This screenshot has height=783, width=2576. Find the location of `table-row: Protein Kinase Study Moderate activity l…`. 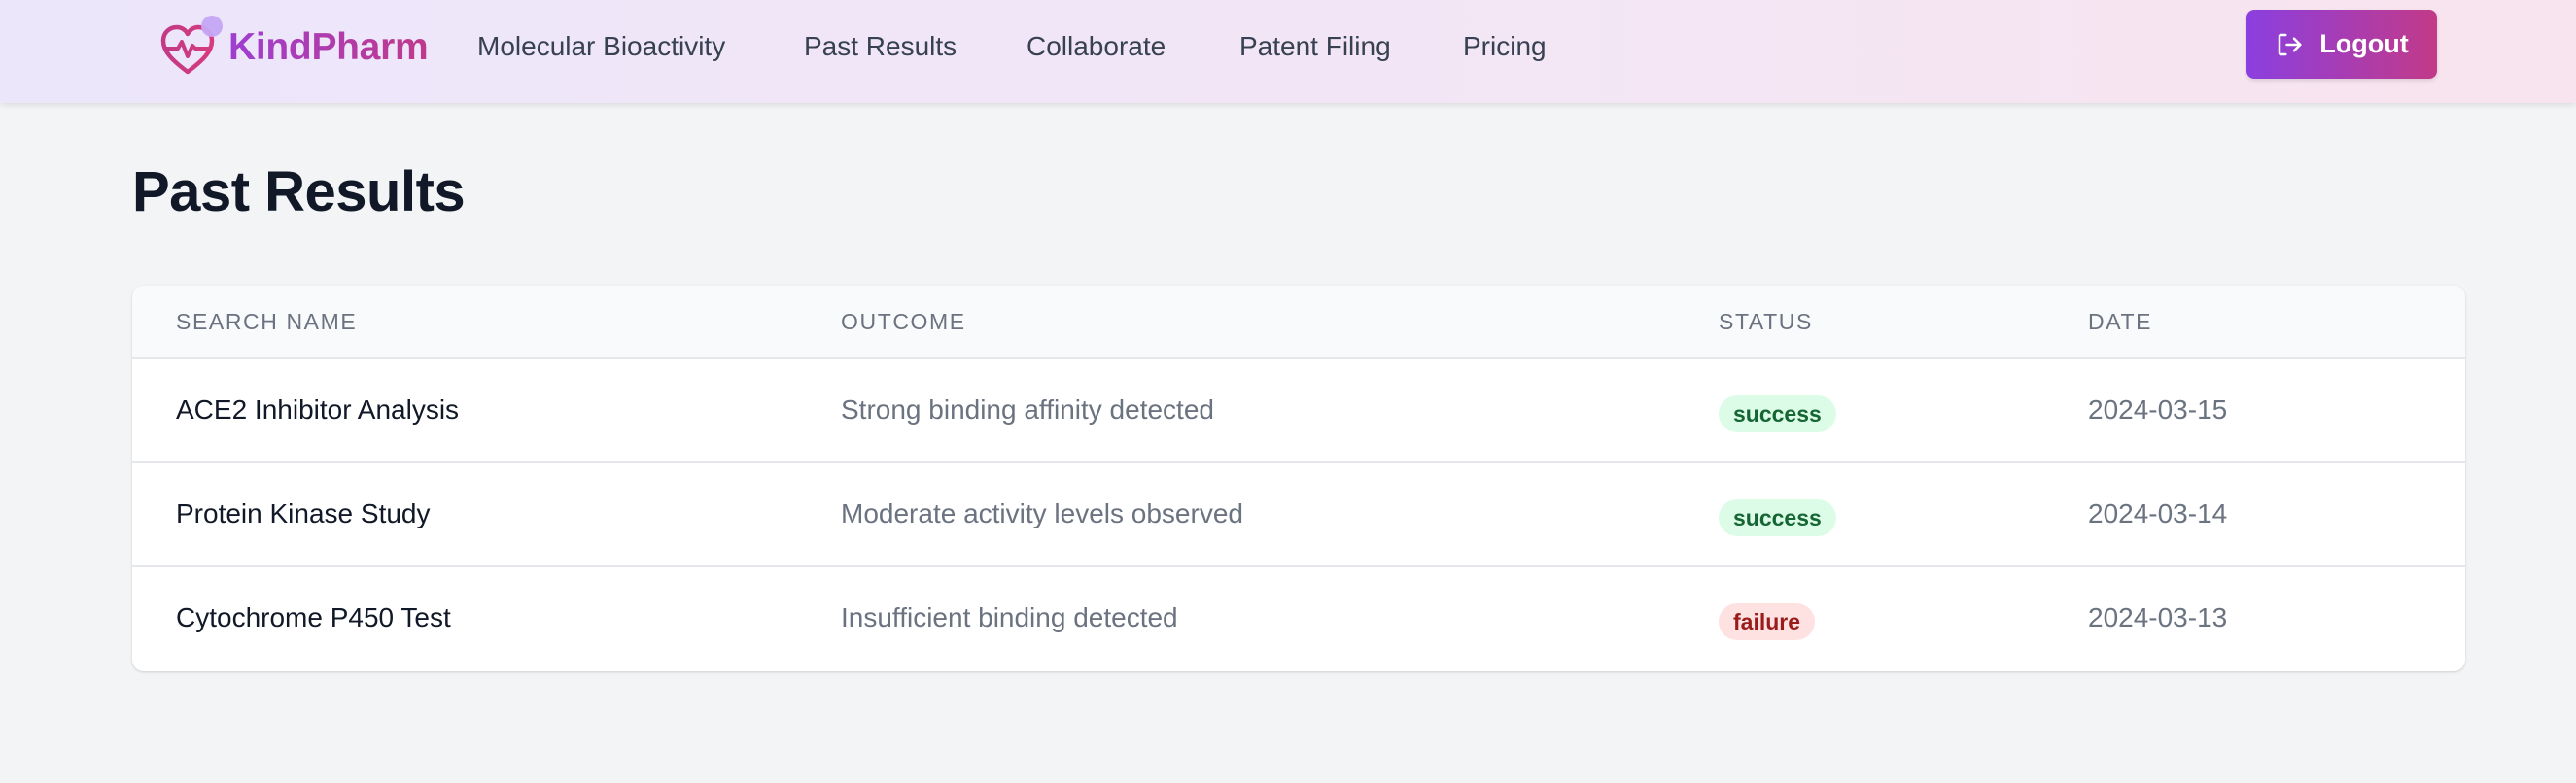

table-row: Protein Kinase Study Moderate activity l… is located at coordinates (1298, 515).